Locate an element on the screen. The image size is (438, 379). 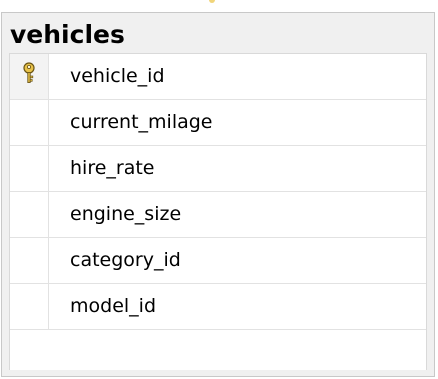
column-row-model-id: model_id is located at coordinates (218, 307).